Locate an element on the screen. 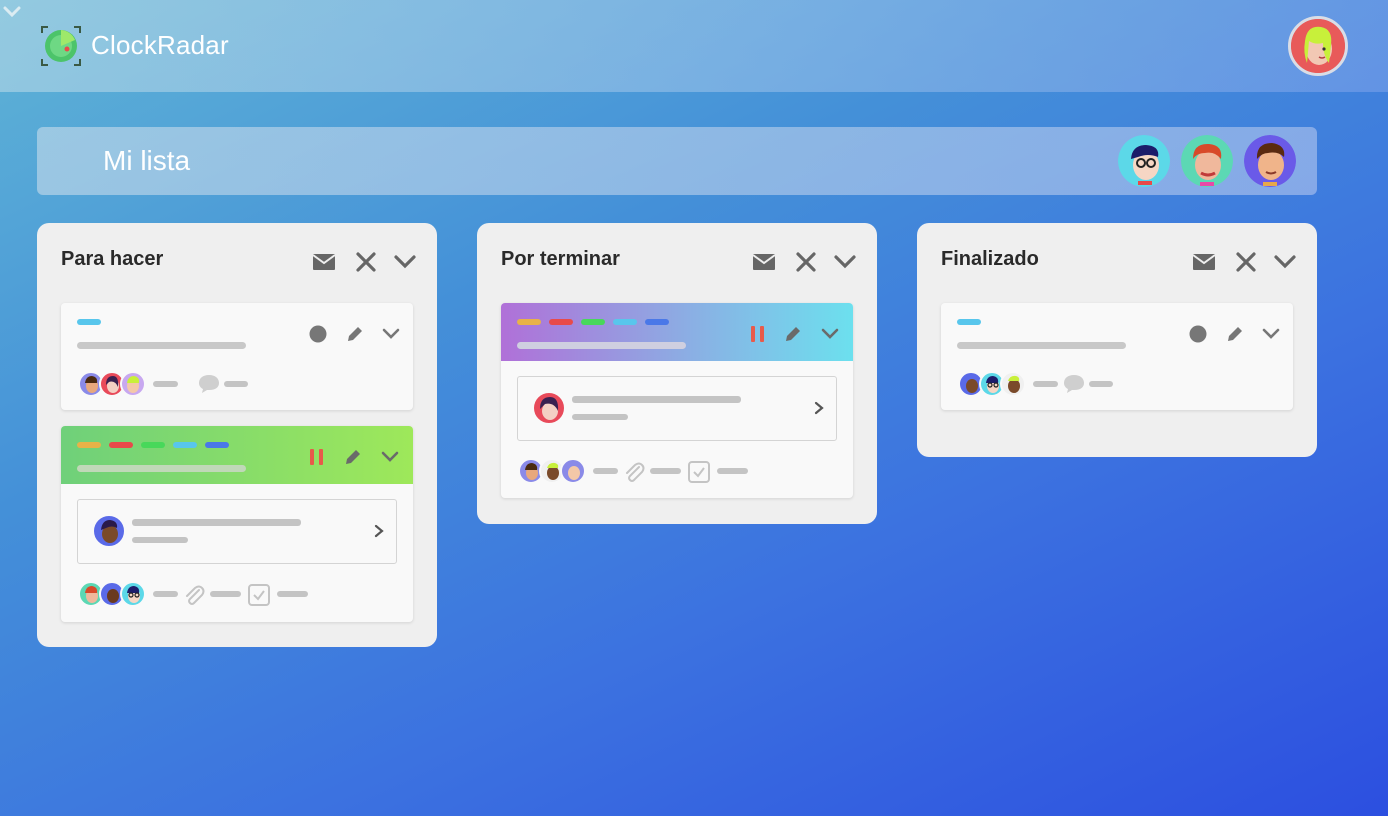 The width and height of the screenshot is (1388, 816). user-avatar is located at coordinates (1318, 46).